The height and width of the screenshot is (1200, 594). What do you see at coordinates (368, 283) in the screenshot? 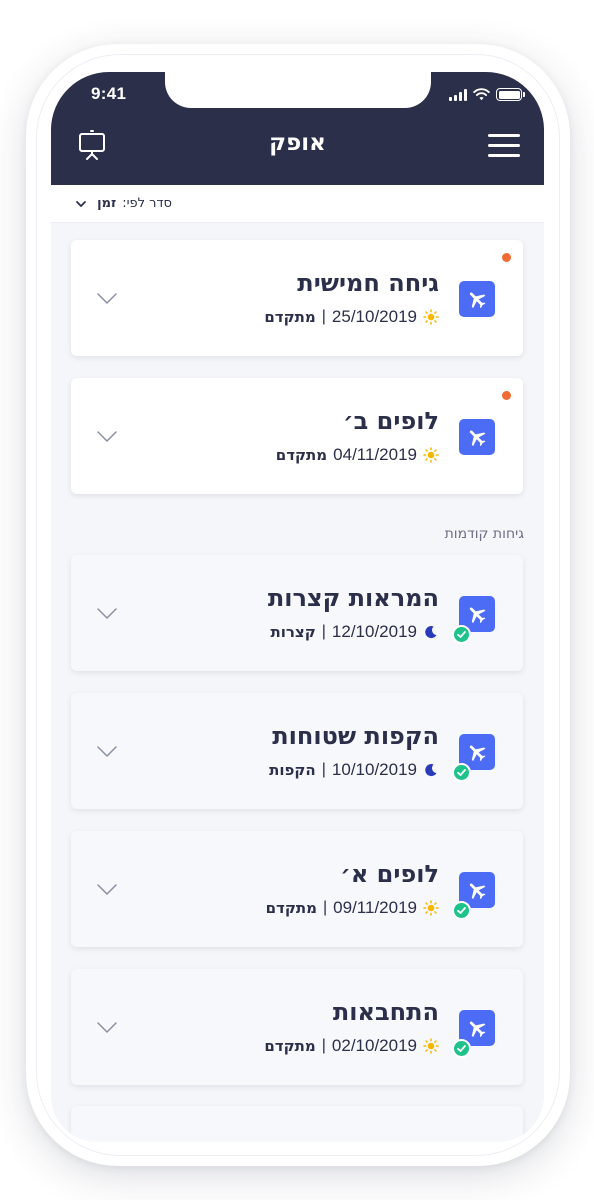
I see `flight-title: גיחה חמישית` at bounding box center [368, 283].